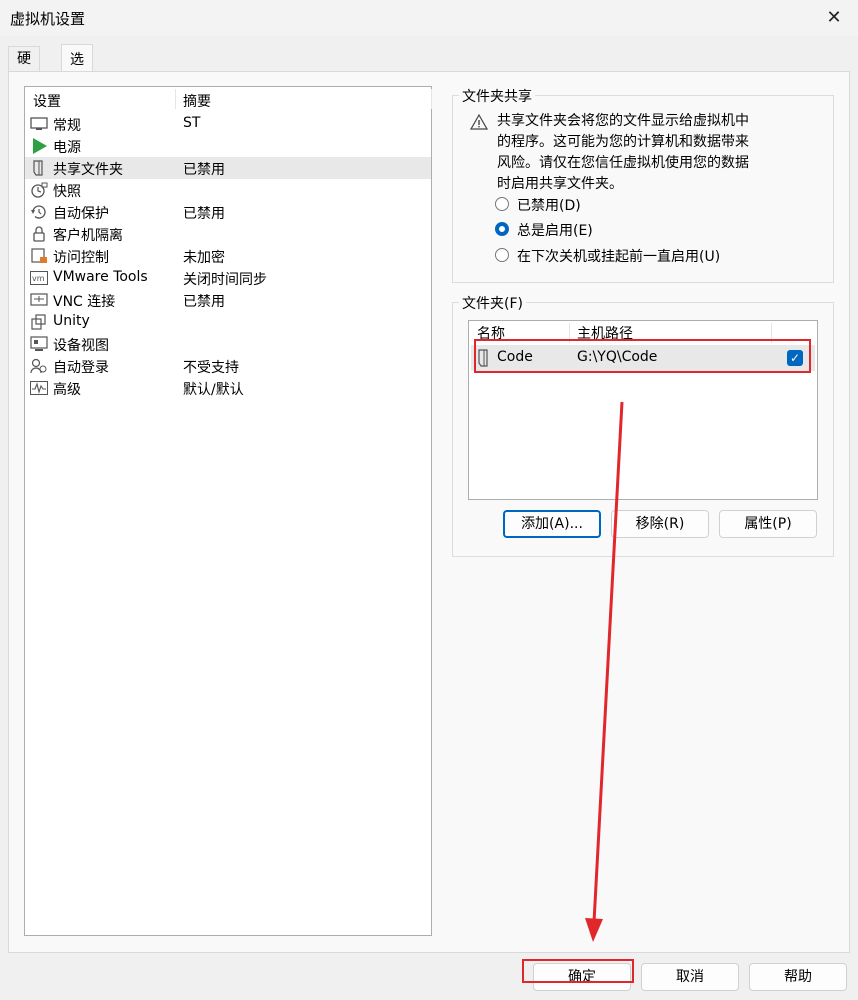 The height and width of the screenshot is (1000, 858). Describe the element at coordinates (604, 671) in the screenshot. I see `annotation-arrow` at that location.